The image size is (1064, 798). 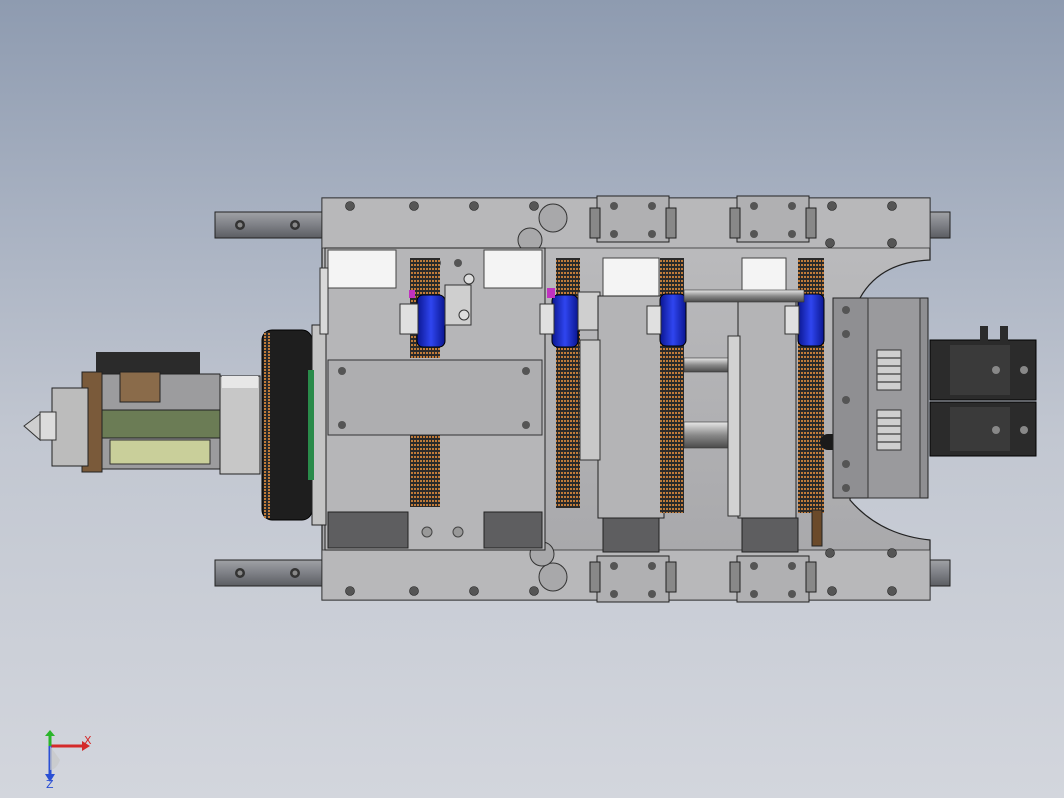 I want to click on rail-carriage-1-top, so click(x=633, y=219).